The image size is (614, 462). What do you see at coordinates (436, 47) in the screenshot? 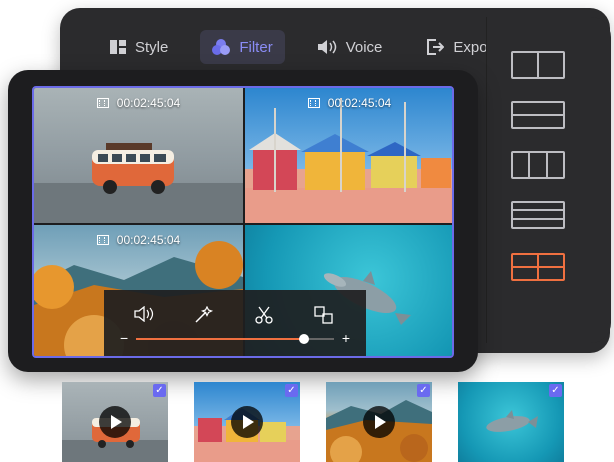
I see `export-icon` at bounding box center [436, 47].